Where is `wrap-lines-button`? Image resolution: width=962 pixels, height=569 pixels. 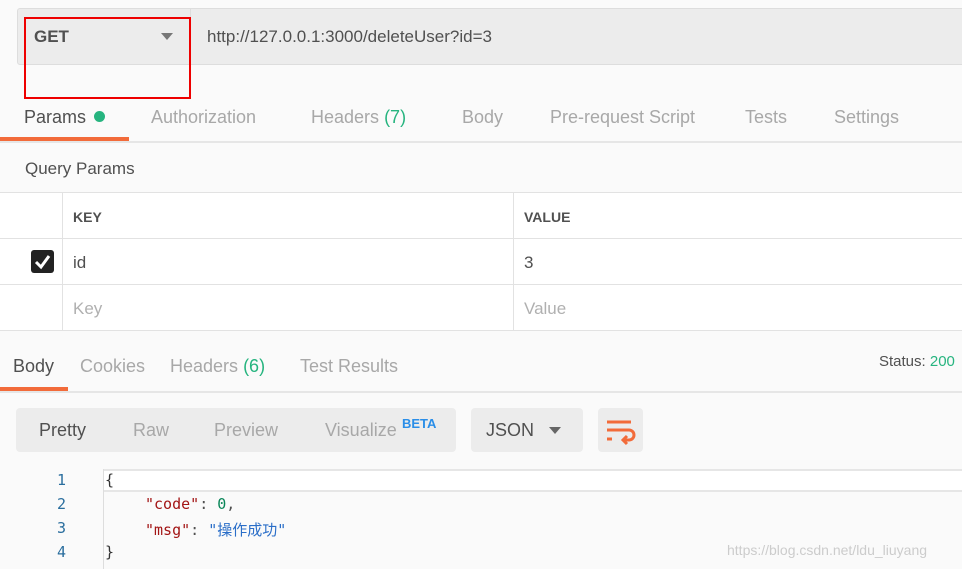 wrap-lines-button is located at coordinates (620, 430).